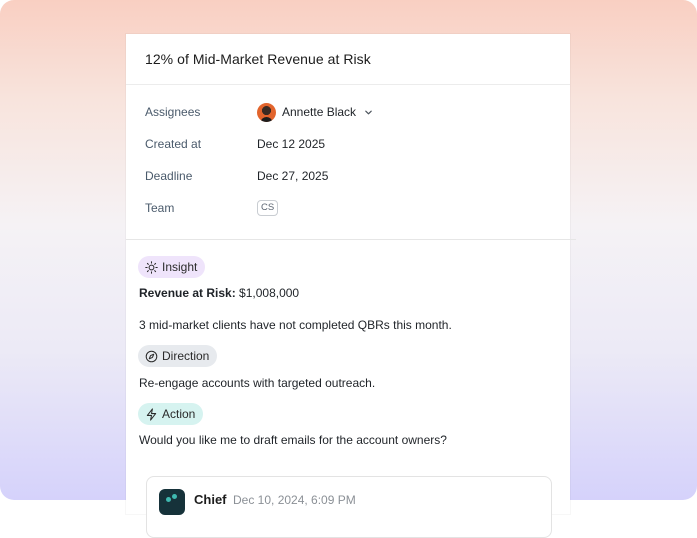  I want to click on lightning-icon, so click(151, 414).